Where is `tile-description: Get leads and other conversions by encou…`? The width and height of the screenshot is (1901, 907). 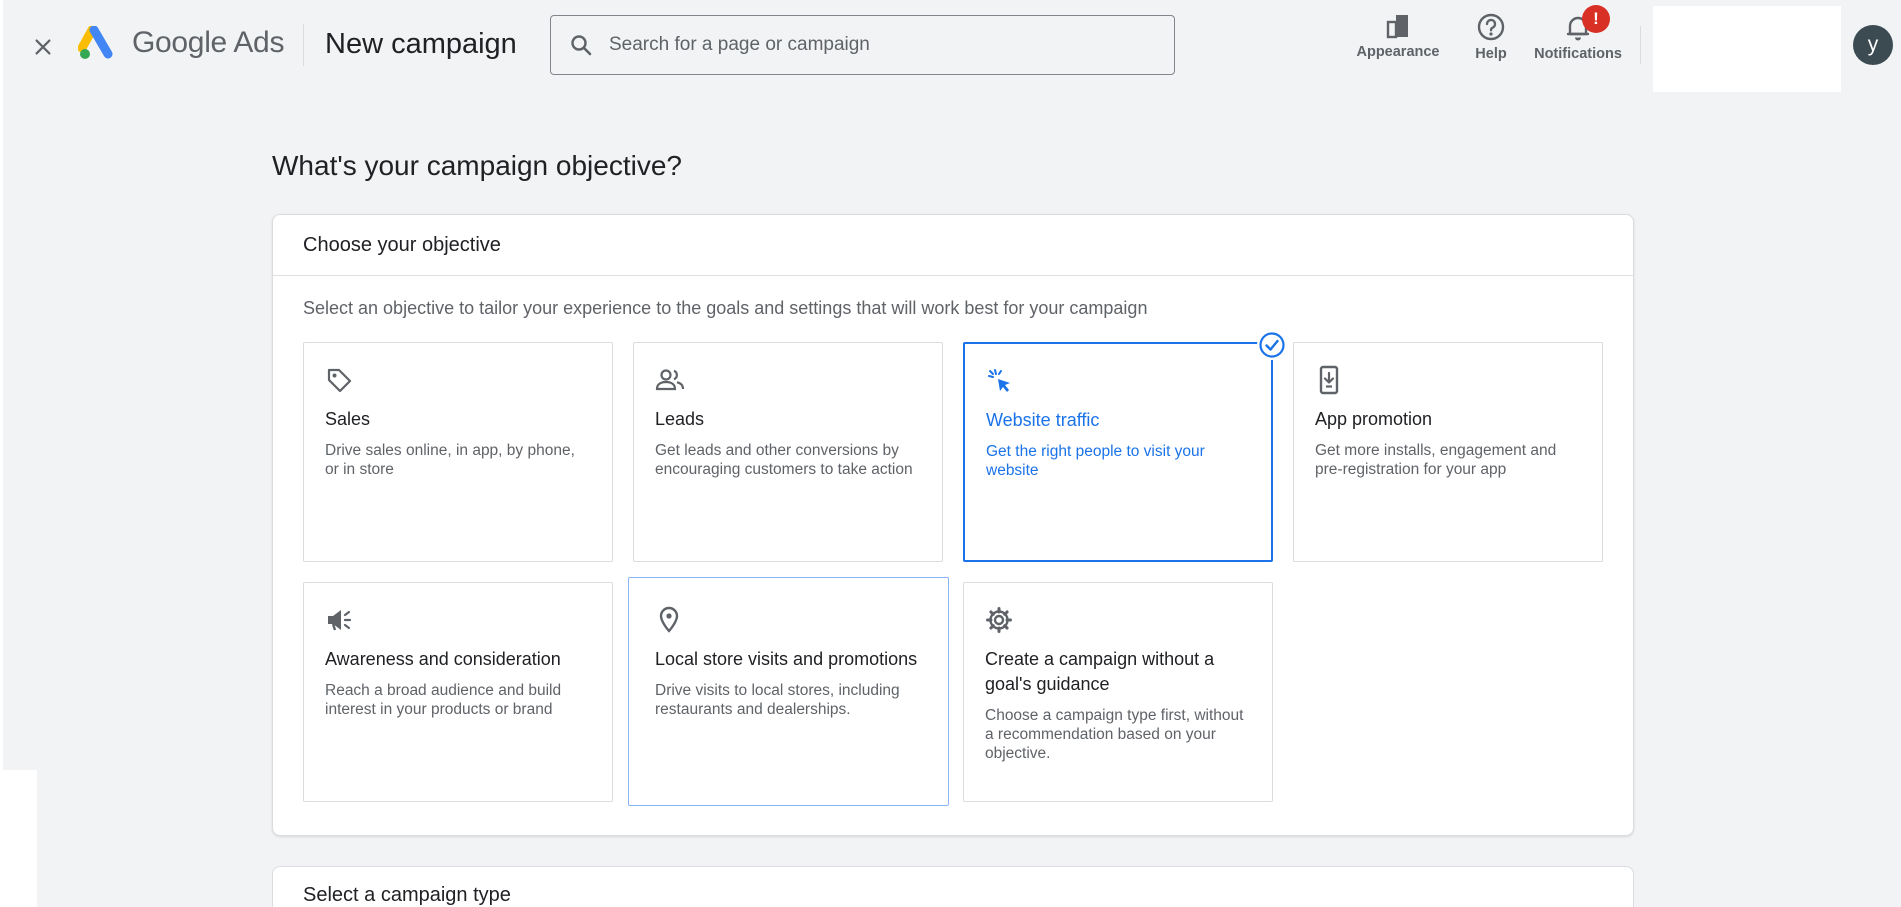 tile-description: Get leads and other conversions by encou… is located at coordinates (784, 460).